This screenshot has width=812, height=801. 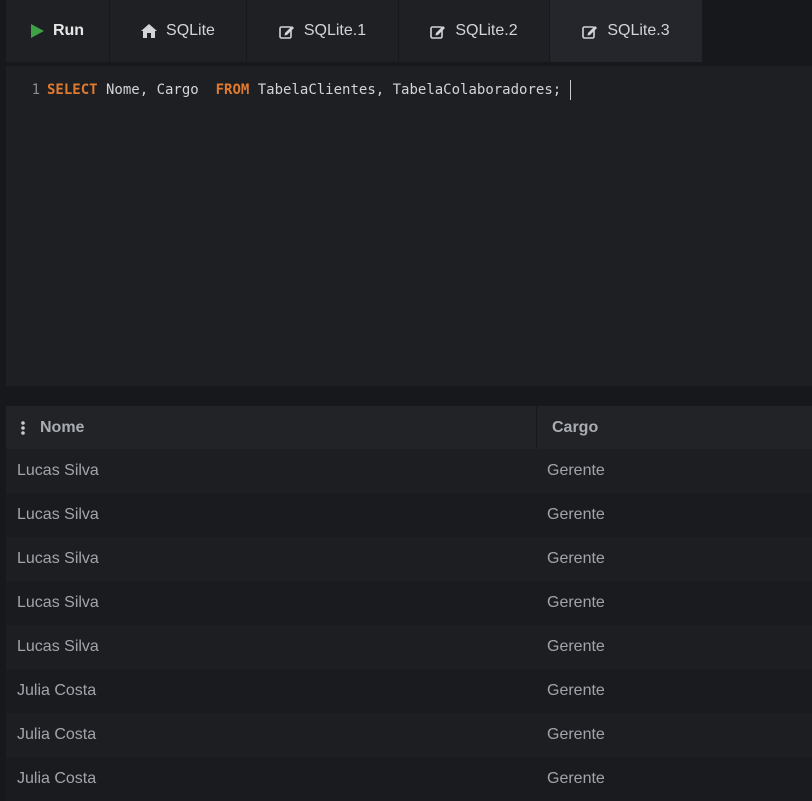 I want to click on keyword-from: FROM, so click(x=232, y=90).